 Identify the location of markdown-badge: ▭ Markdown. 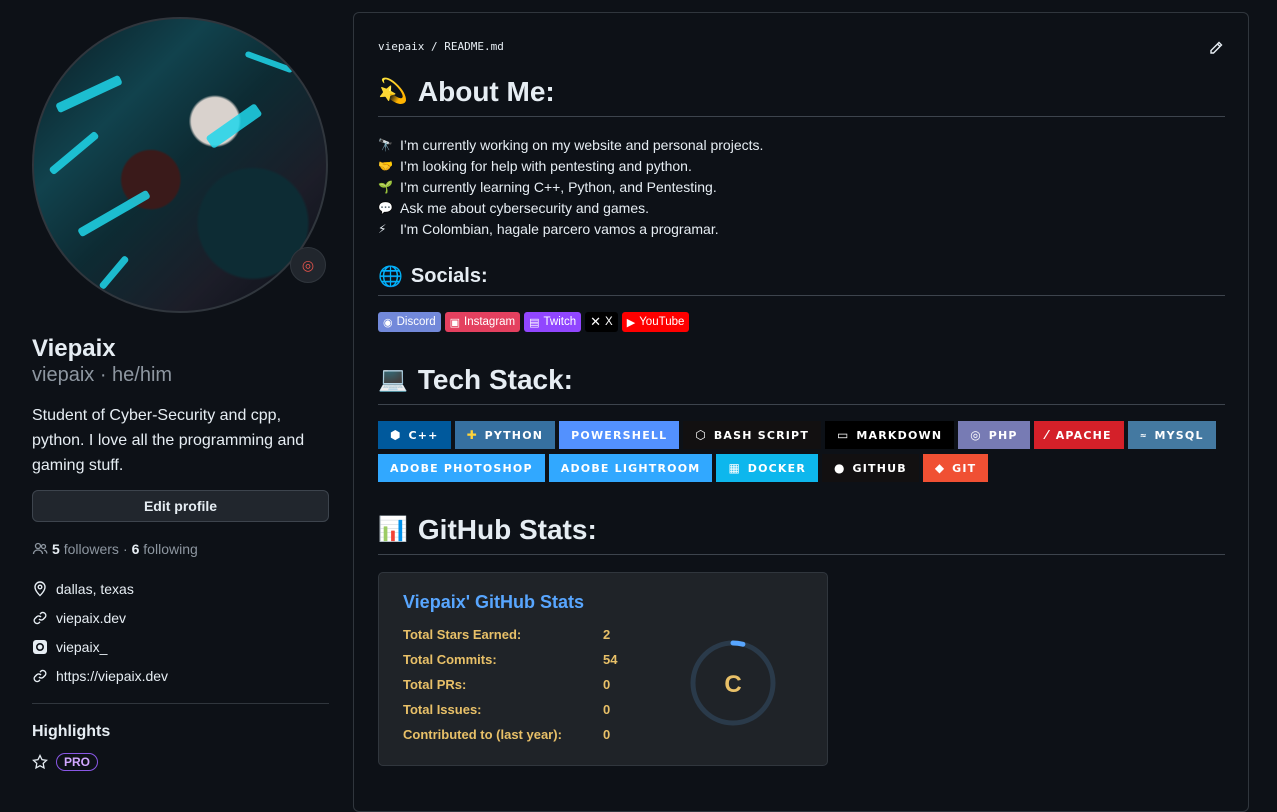
(890, 435).